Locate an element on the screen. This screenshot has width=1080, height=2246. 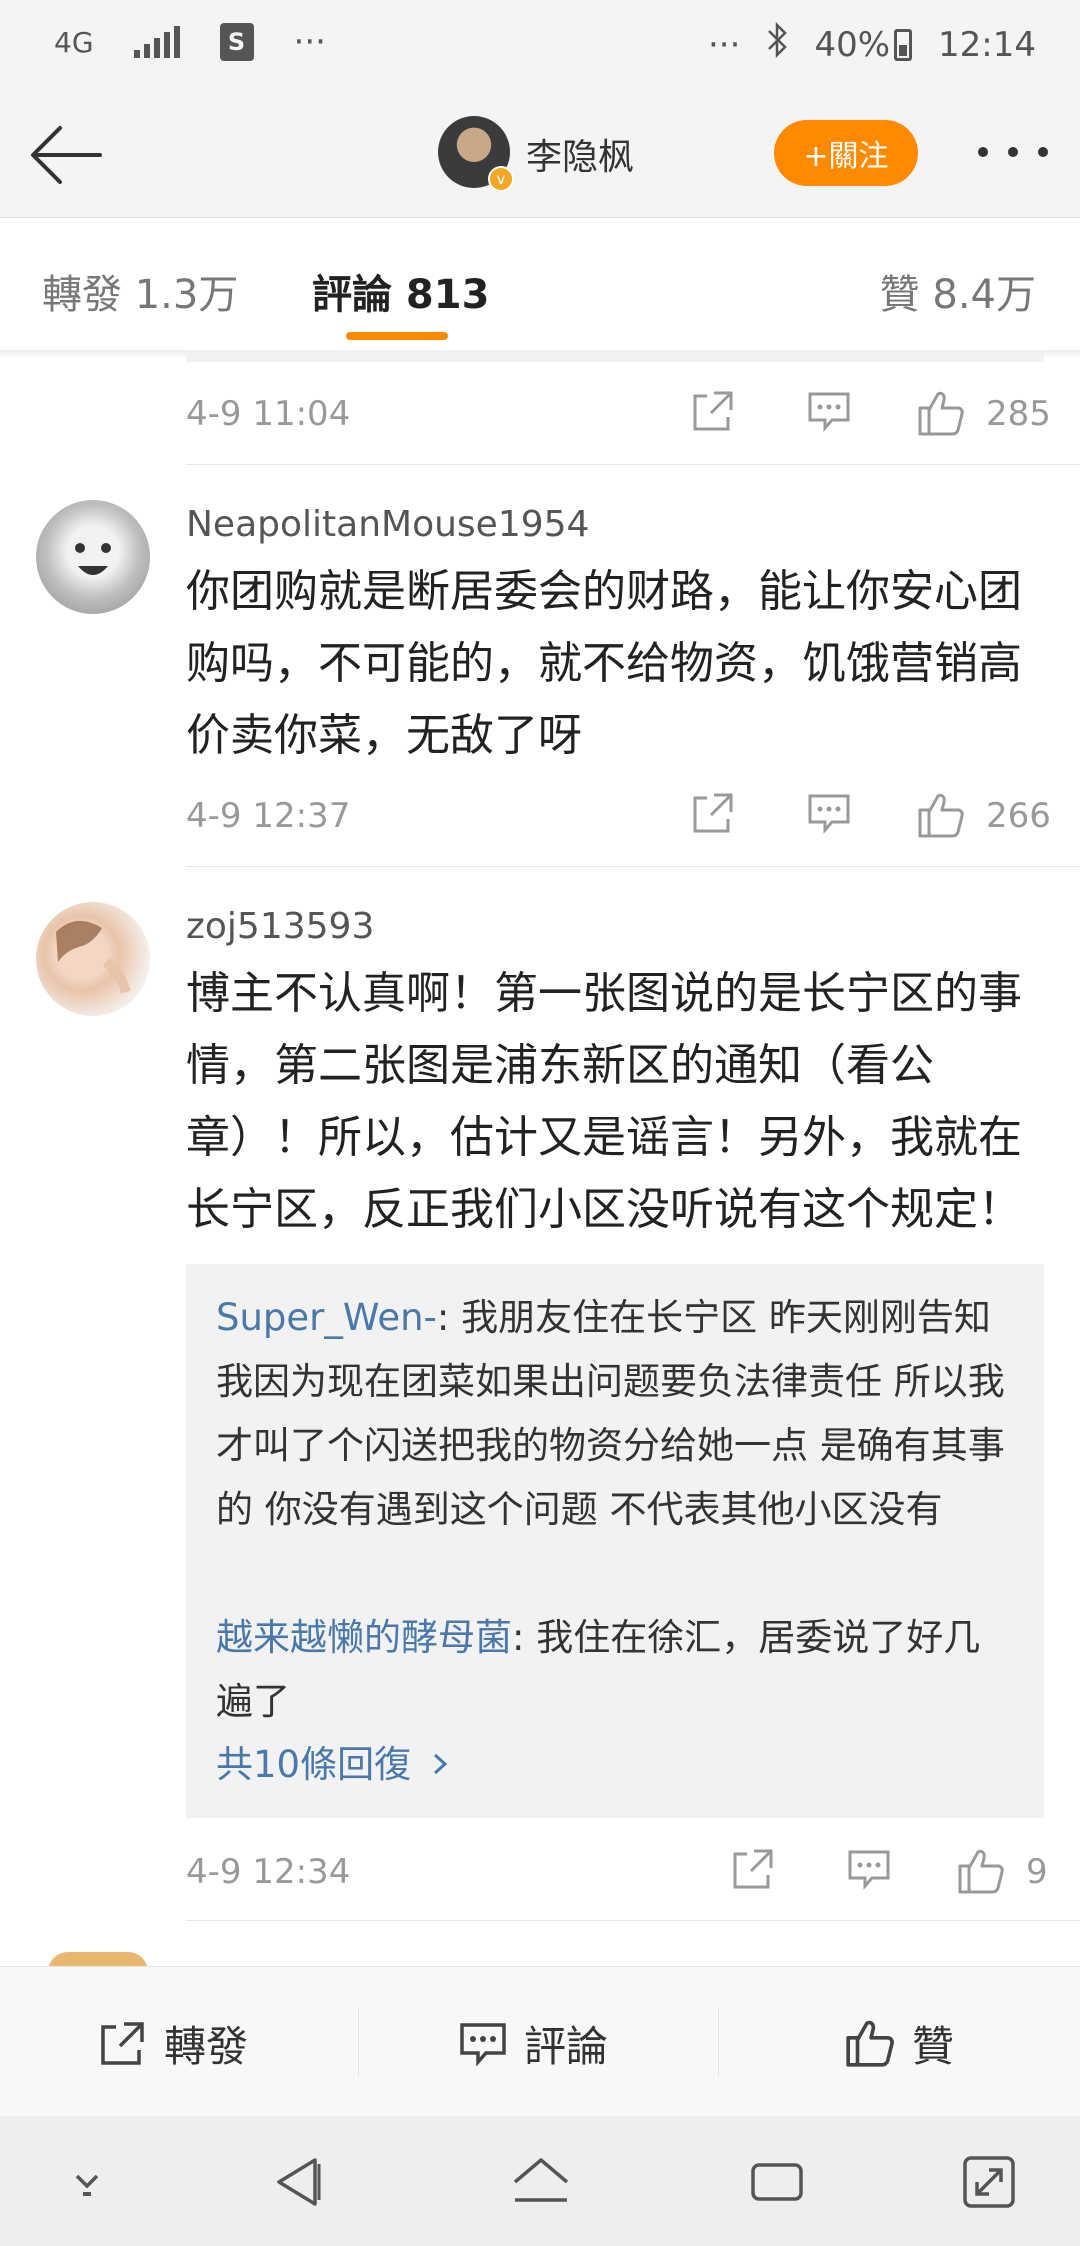
comment-button: 評論 is located at coordinates (533, 2043).